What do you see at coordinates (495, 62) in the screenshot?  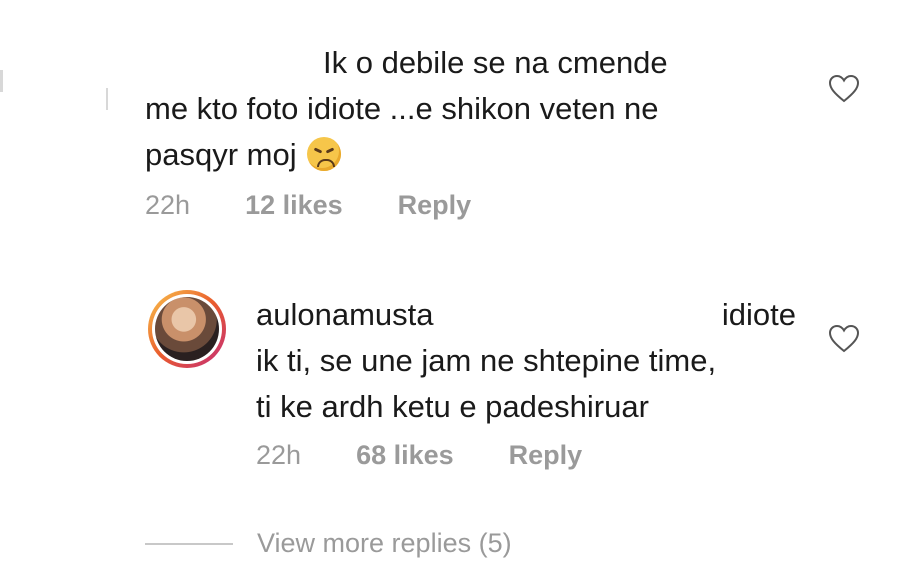 I see `comment-1-line-1: Ik o debile se na cmende` at bounding box center [495, 62].